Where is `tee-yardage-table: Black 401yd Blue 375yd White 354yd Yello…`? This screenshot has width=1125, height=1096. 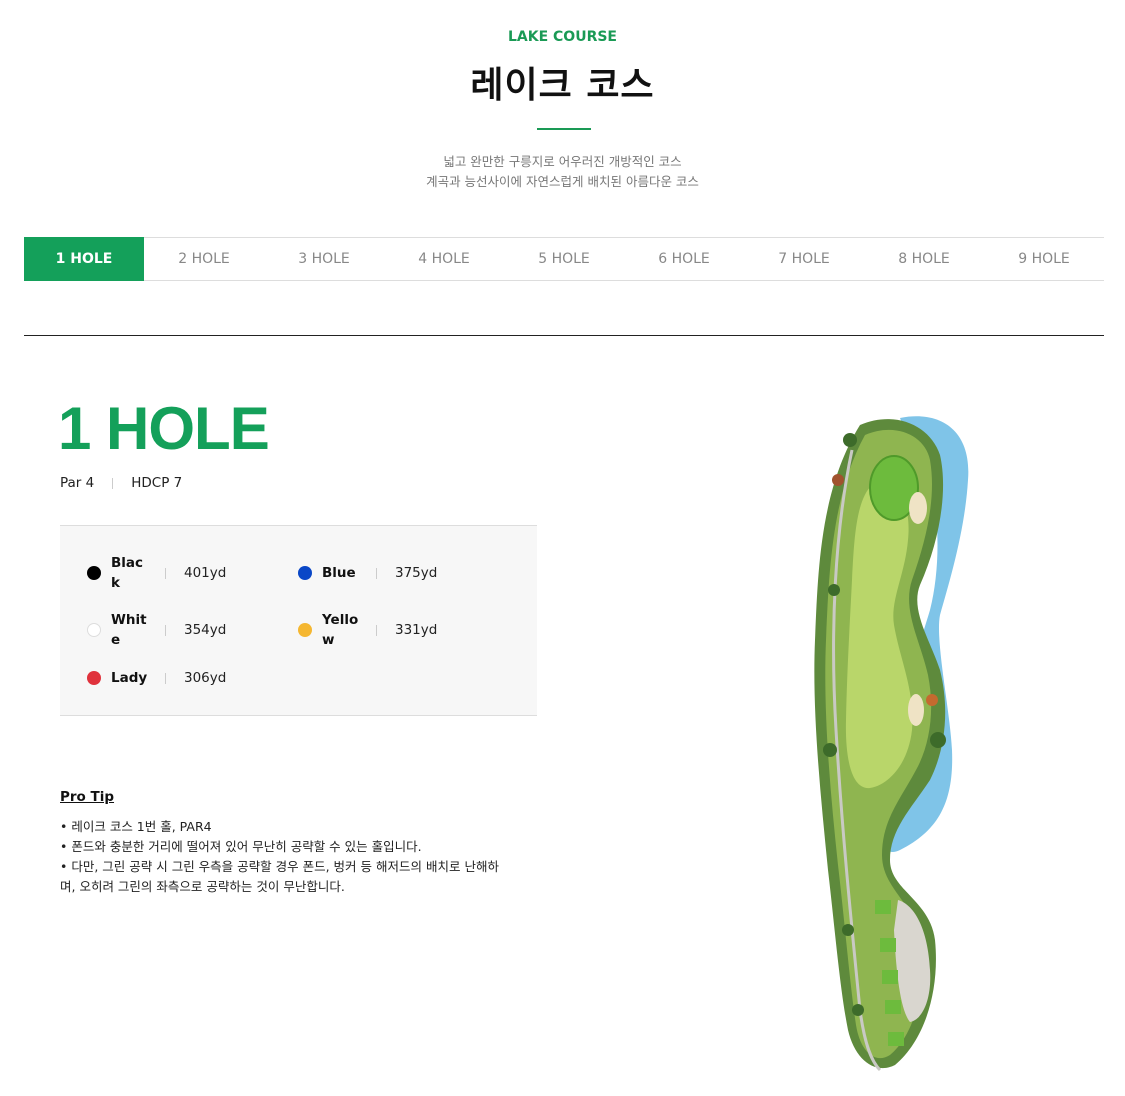
tee-yardage-table: Black 401yd Blue 375yd White 354yd Yello… is located at coordinates (298, 620).